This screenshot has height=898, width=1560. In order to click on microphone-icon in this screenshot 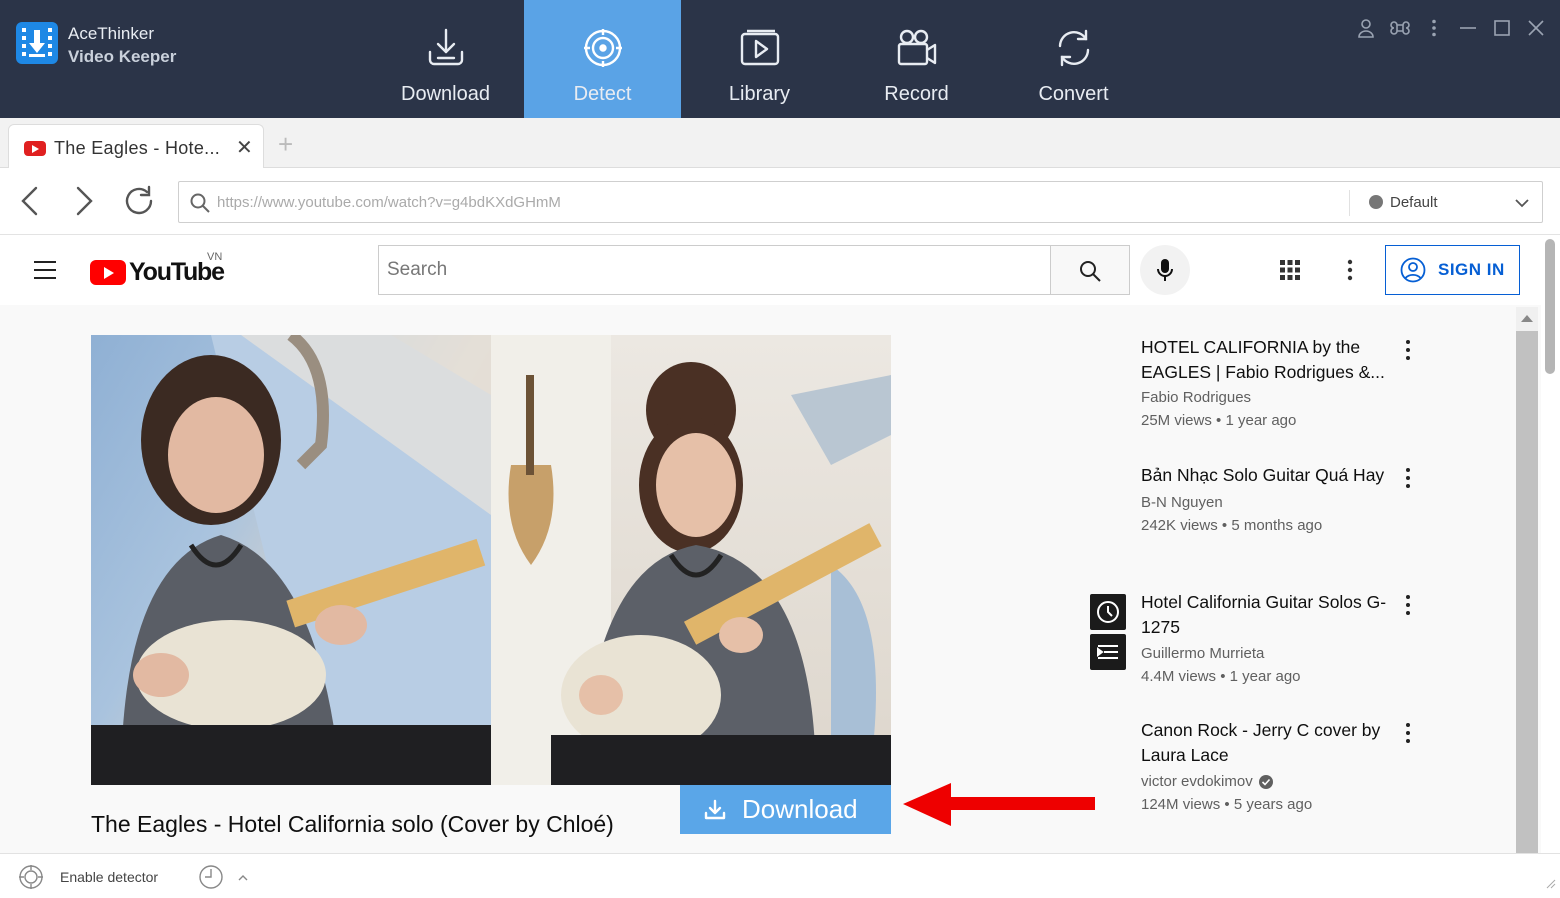, I will do `click(1165, 270)`.